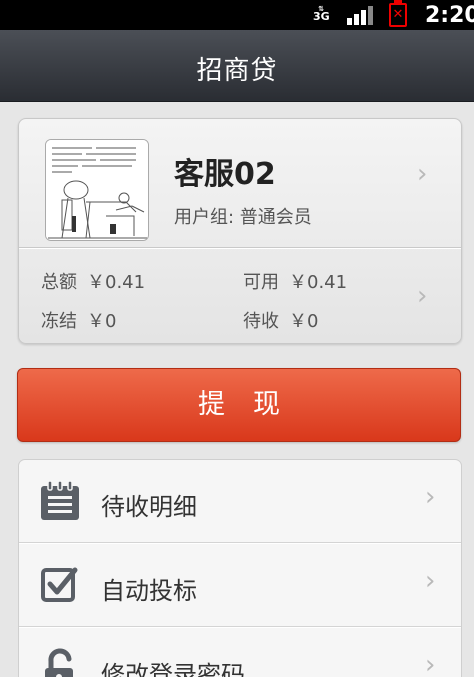 This screenshot has height=677, width=474. What do you see at coordinates (237, 15) in the screenshot?
I see `status-bar: ⇅ 3G ✕ 2:20` at bounding box center [237, 15].